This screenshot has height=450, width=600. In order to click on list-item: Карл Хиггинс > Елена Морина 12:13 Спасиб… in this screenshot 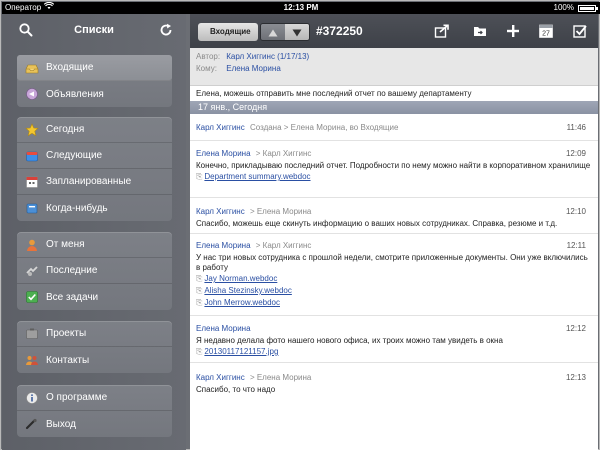, I will do `click(394, 382)`.